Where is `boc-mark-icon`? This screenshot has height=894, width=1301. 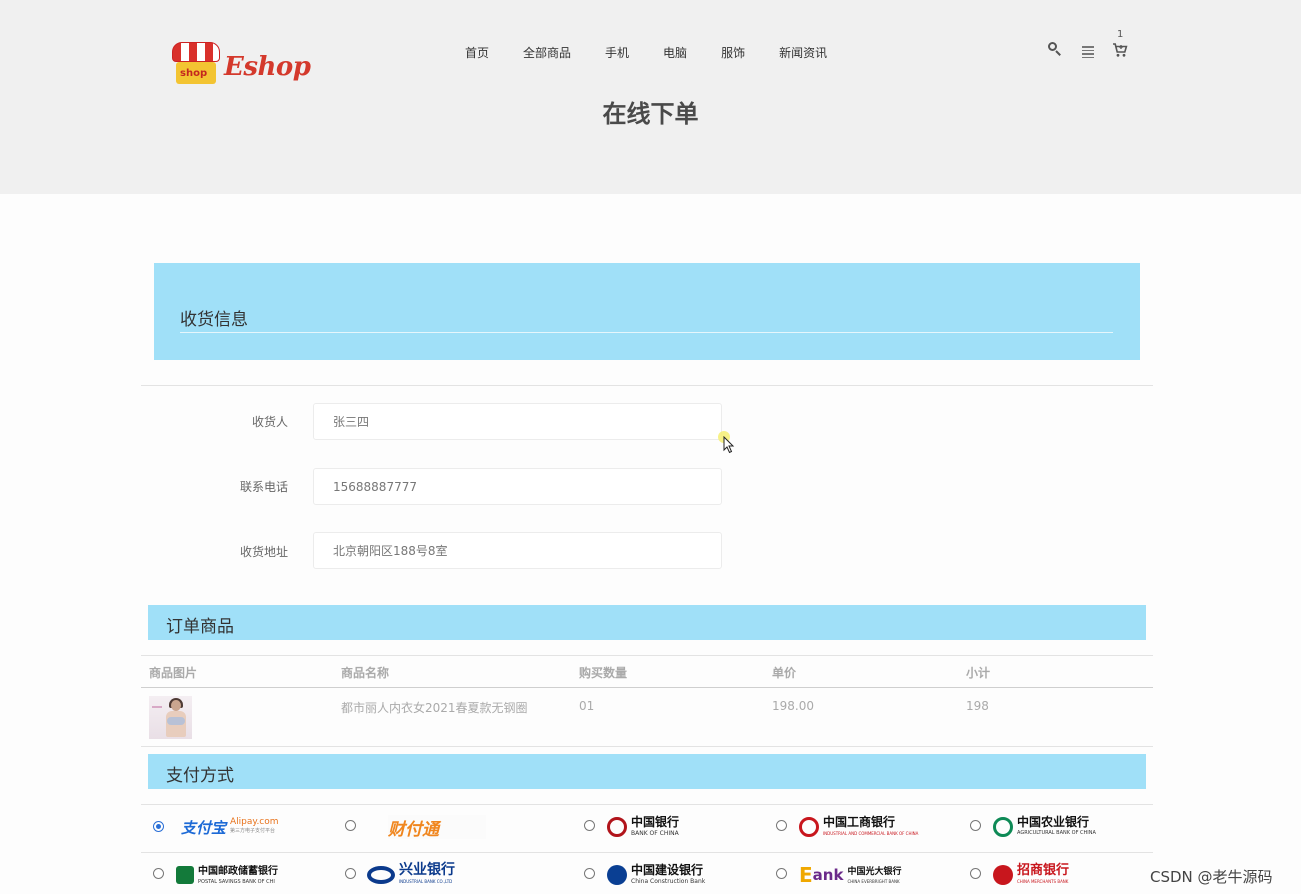 boc-mark-icon is located at coordinates (617, 827).